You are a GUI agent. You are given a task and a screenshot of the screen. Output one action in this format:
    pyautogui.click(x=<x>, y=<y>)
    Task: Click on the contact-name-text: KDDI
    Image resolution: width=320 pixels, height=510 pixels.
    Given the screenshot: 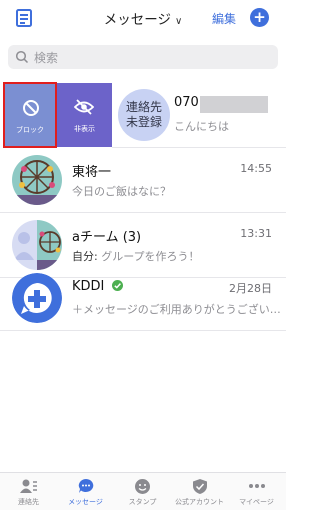 What is the action you would take?
    pyautogui.click(x=88, y=286)
    